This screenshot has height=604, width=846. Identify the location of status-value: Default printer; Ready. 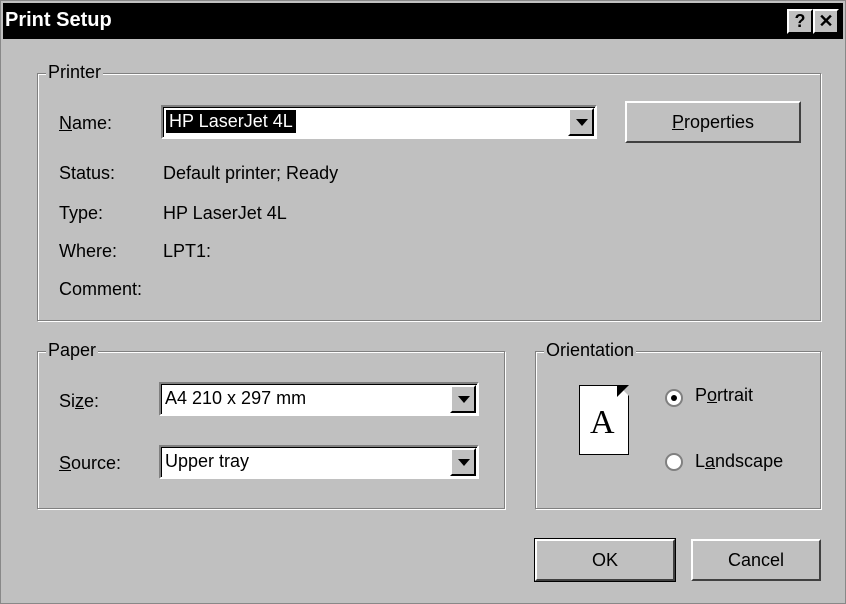
(251, 173).